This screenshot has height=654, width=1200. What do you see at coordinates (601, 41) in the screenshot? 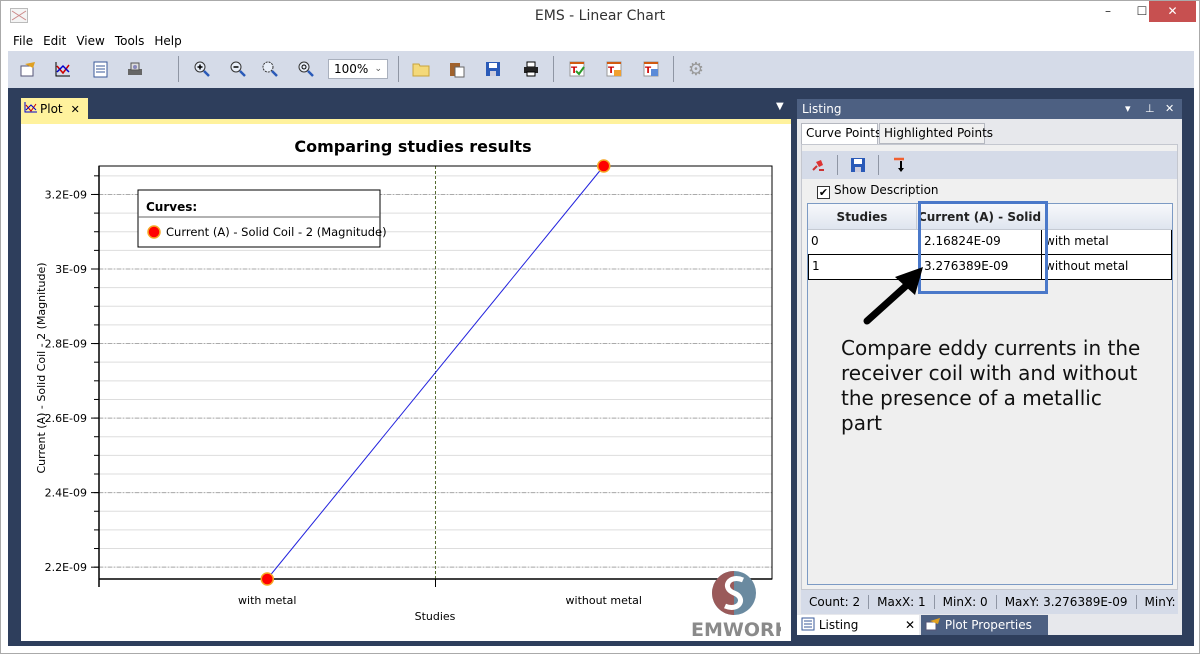
I see `menu-bar: File Edit View Tools Help` at bounding box center [601, 41].